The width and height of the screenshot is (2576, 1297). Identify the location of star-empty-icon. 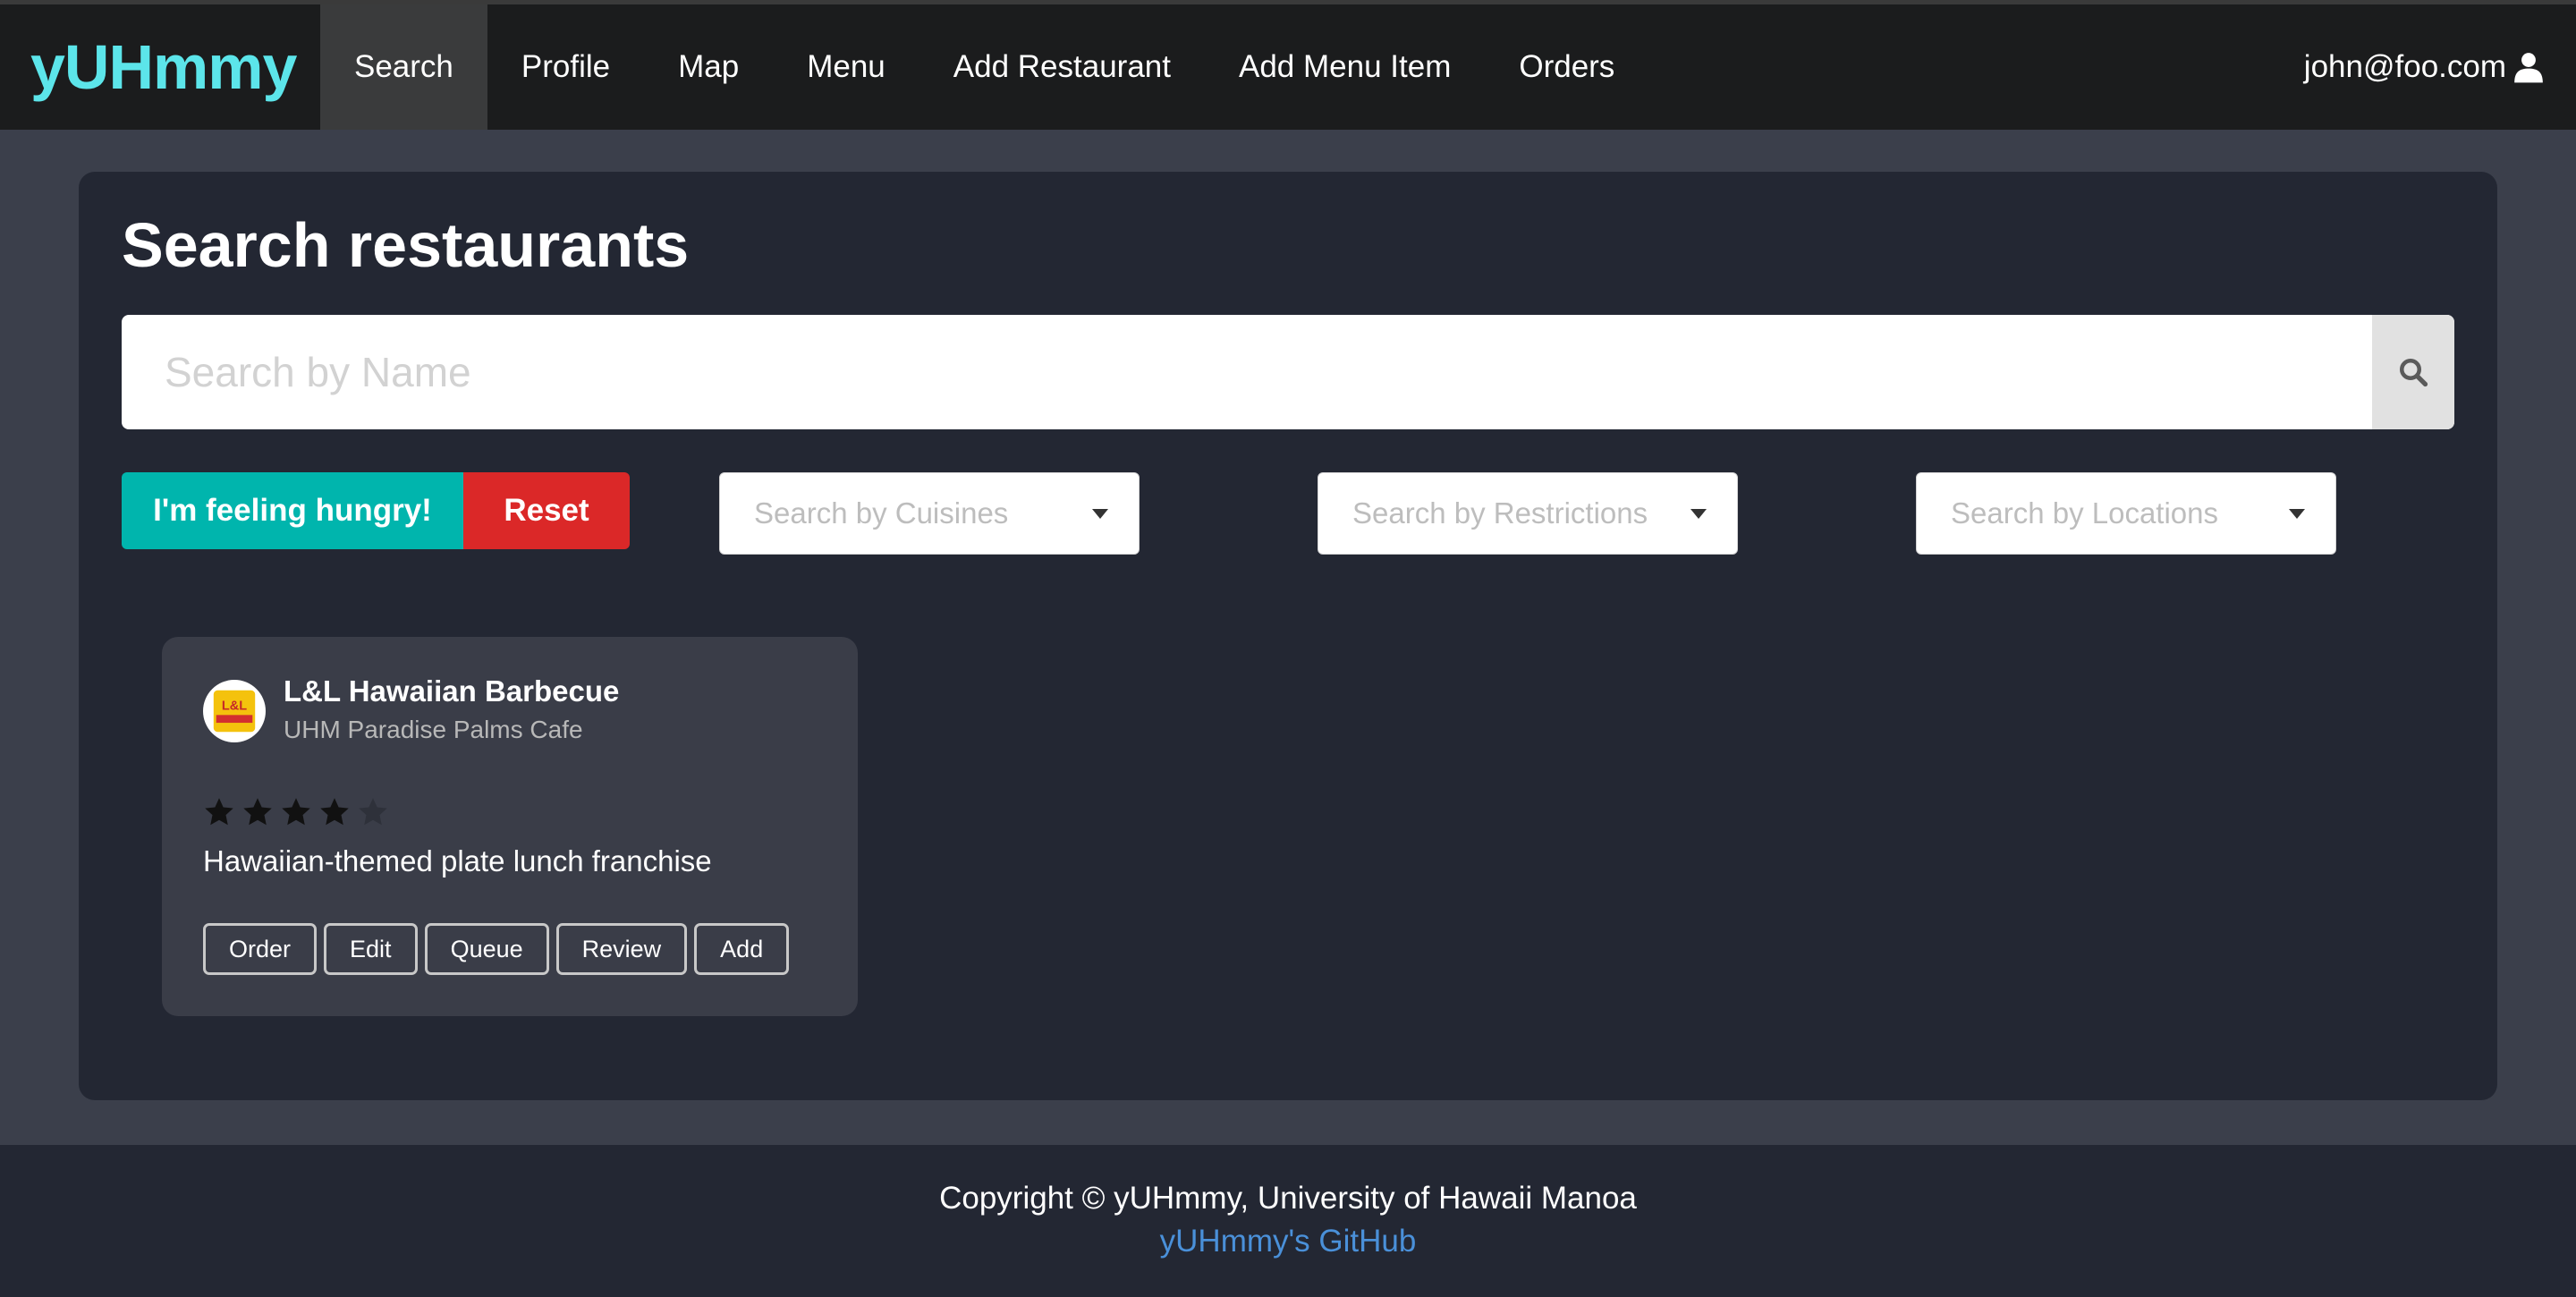
(373, 812).